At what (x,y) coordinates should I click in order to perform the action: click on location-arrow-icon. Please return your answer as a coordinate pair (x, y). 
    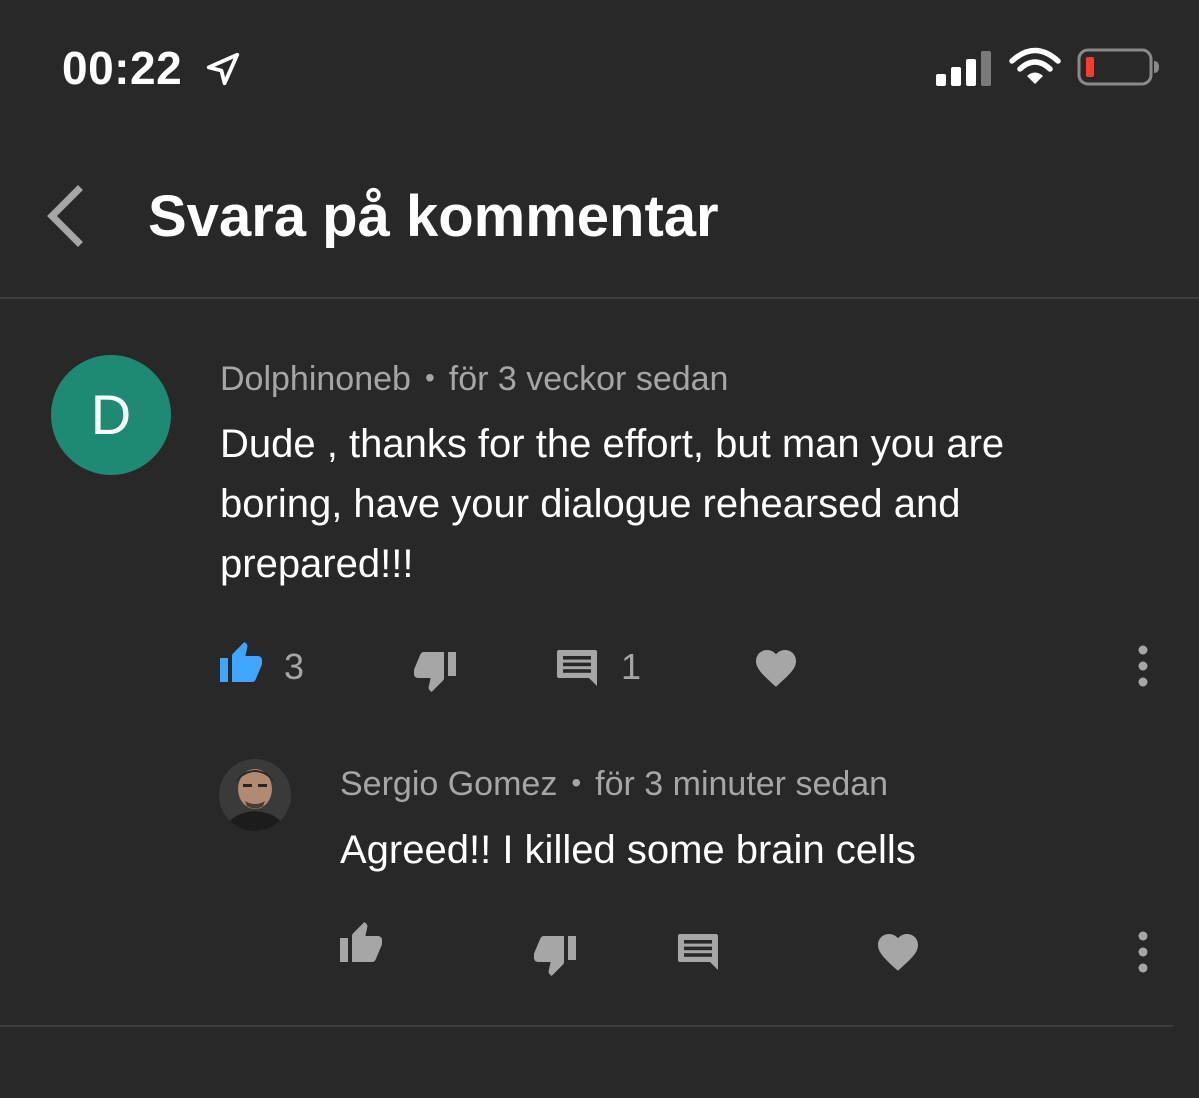
    Looking at the image, I should click on (223, 69).